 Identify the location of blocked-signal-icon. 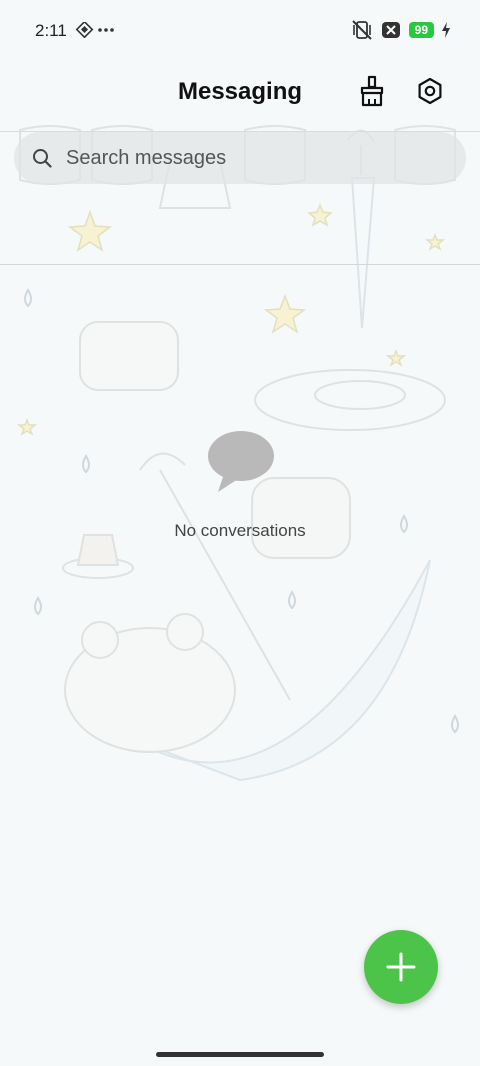
(390, 30).